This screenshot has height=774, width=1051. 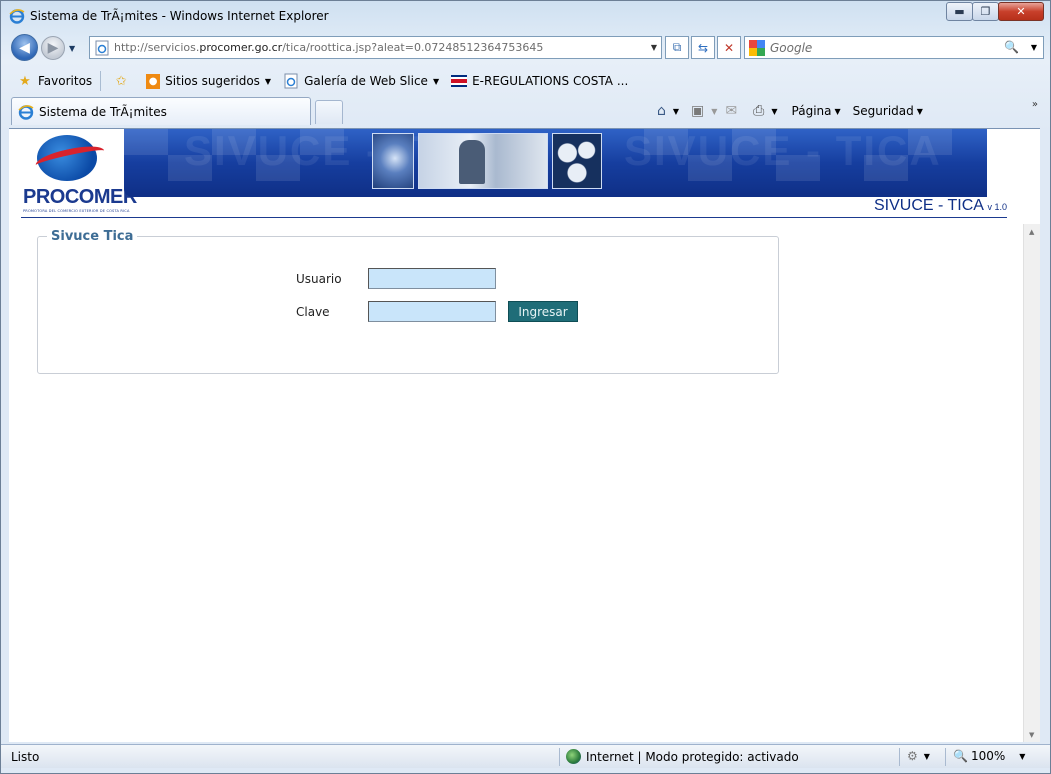 I want to click on print-button: ⎙ ▼, so click(x=765, y=111).